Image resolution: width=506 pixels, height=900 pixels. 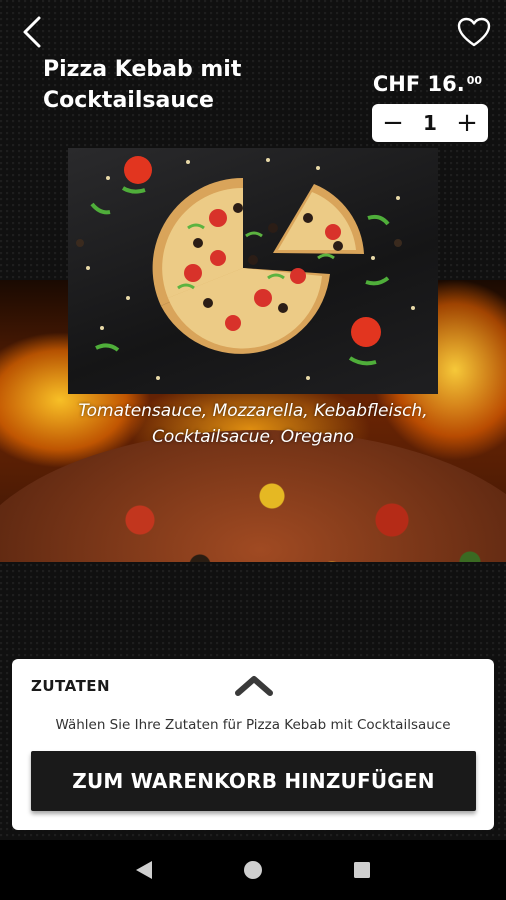 I want to click on quantity-stepper: − 1 +, so click(x=430, y=123).